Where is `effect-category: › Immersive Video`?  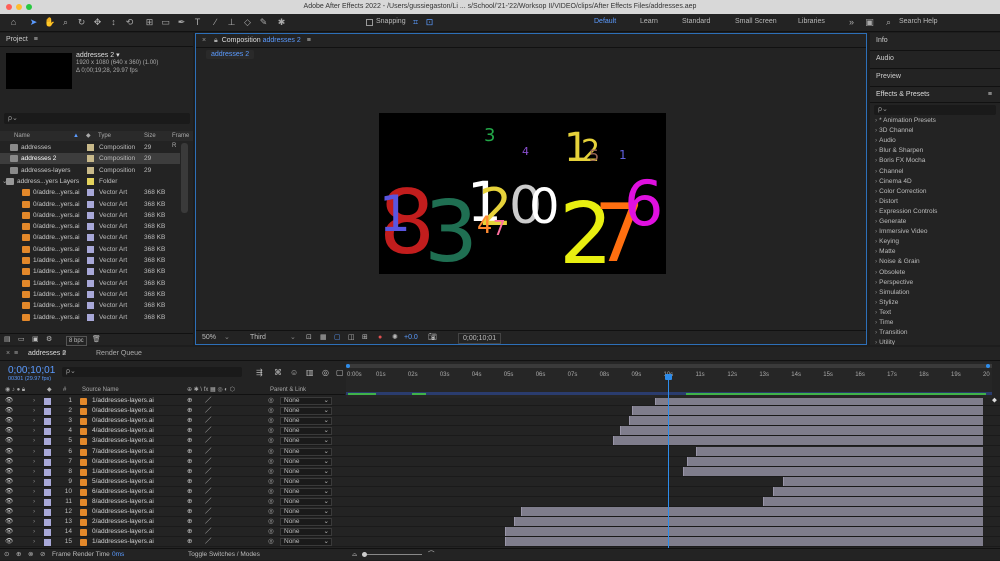
effect-category: › Immersive Video is located at coordinates (901, 231).